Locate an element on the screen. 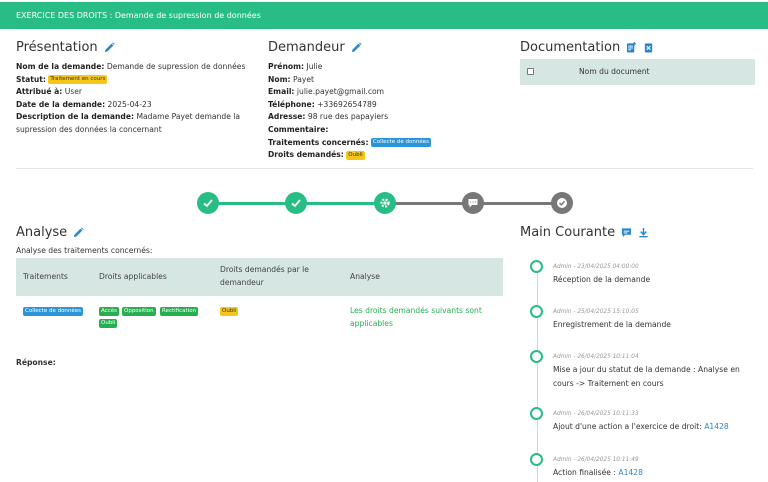 Image resolution: width=768 pixels, height=482 pixels. check-badge-icon is located at coordinates (562, 203).